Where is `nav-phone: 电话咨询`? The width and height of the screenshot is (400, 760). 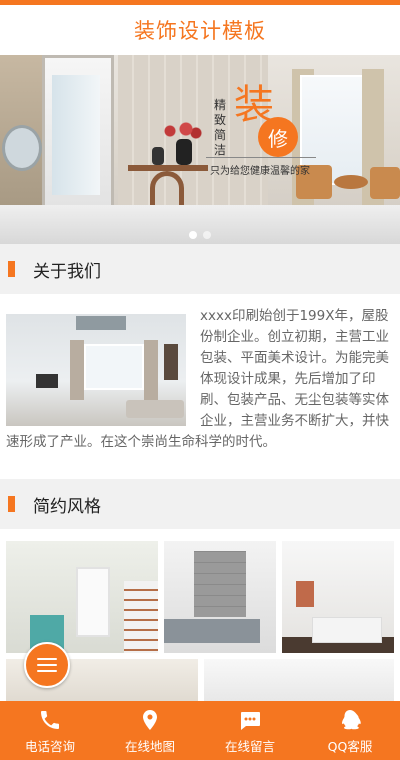
nav-phone: 电话咨询 is located at coordinates (50, 730).